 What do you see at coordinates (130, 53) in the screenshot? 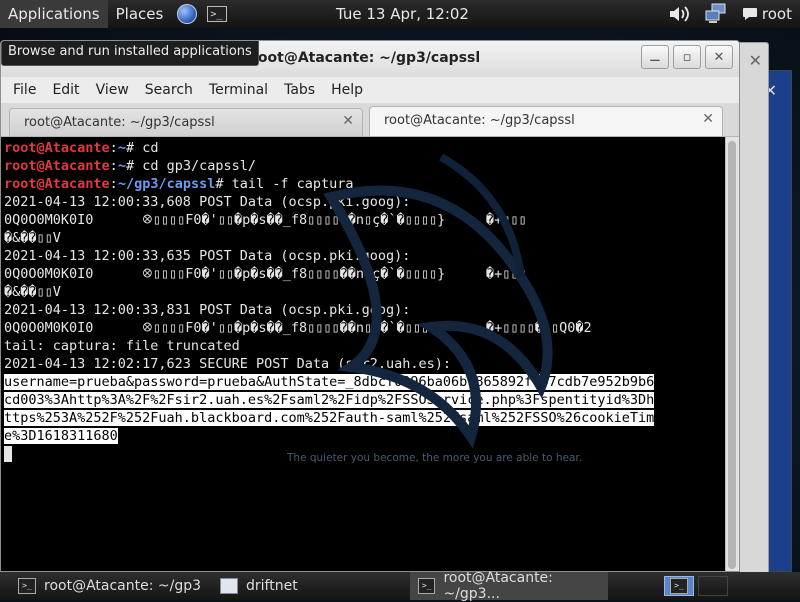
I see `applications-tooltip: Browse and run installed applications` at bounding box center [130, 53].